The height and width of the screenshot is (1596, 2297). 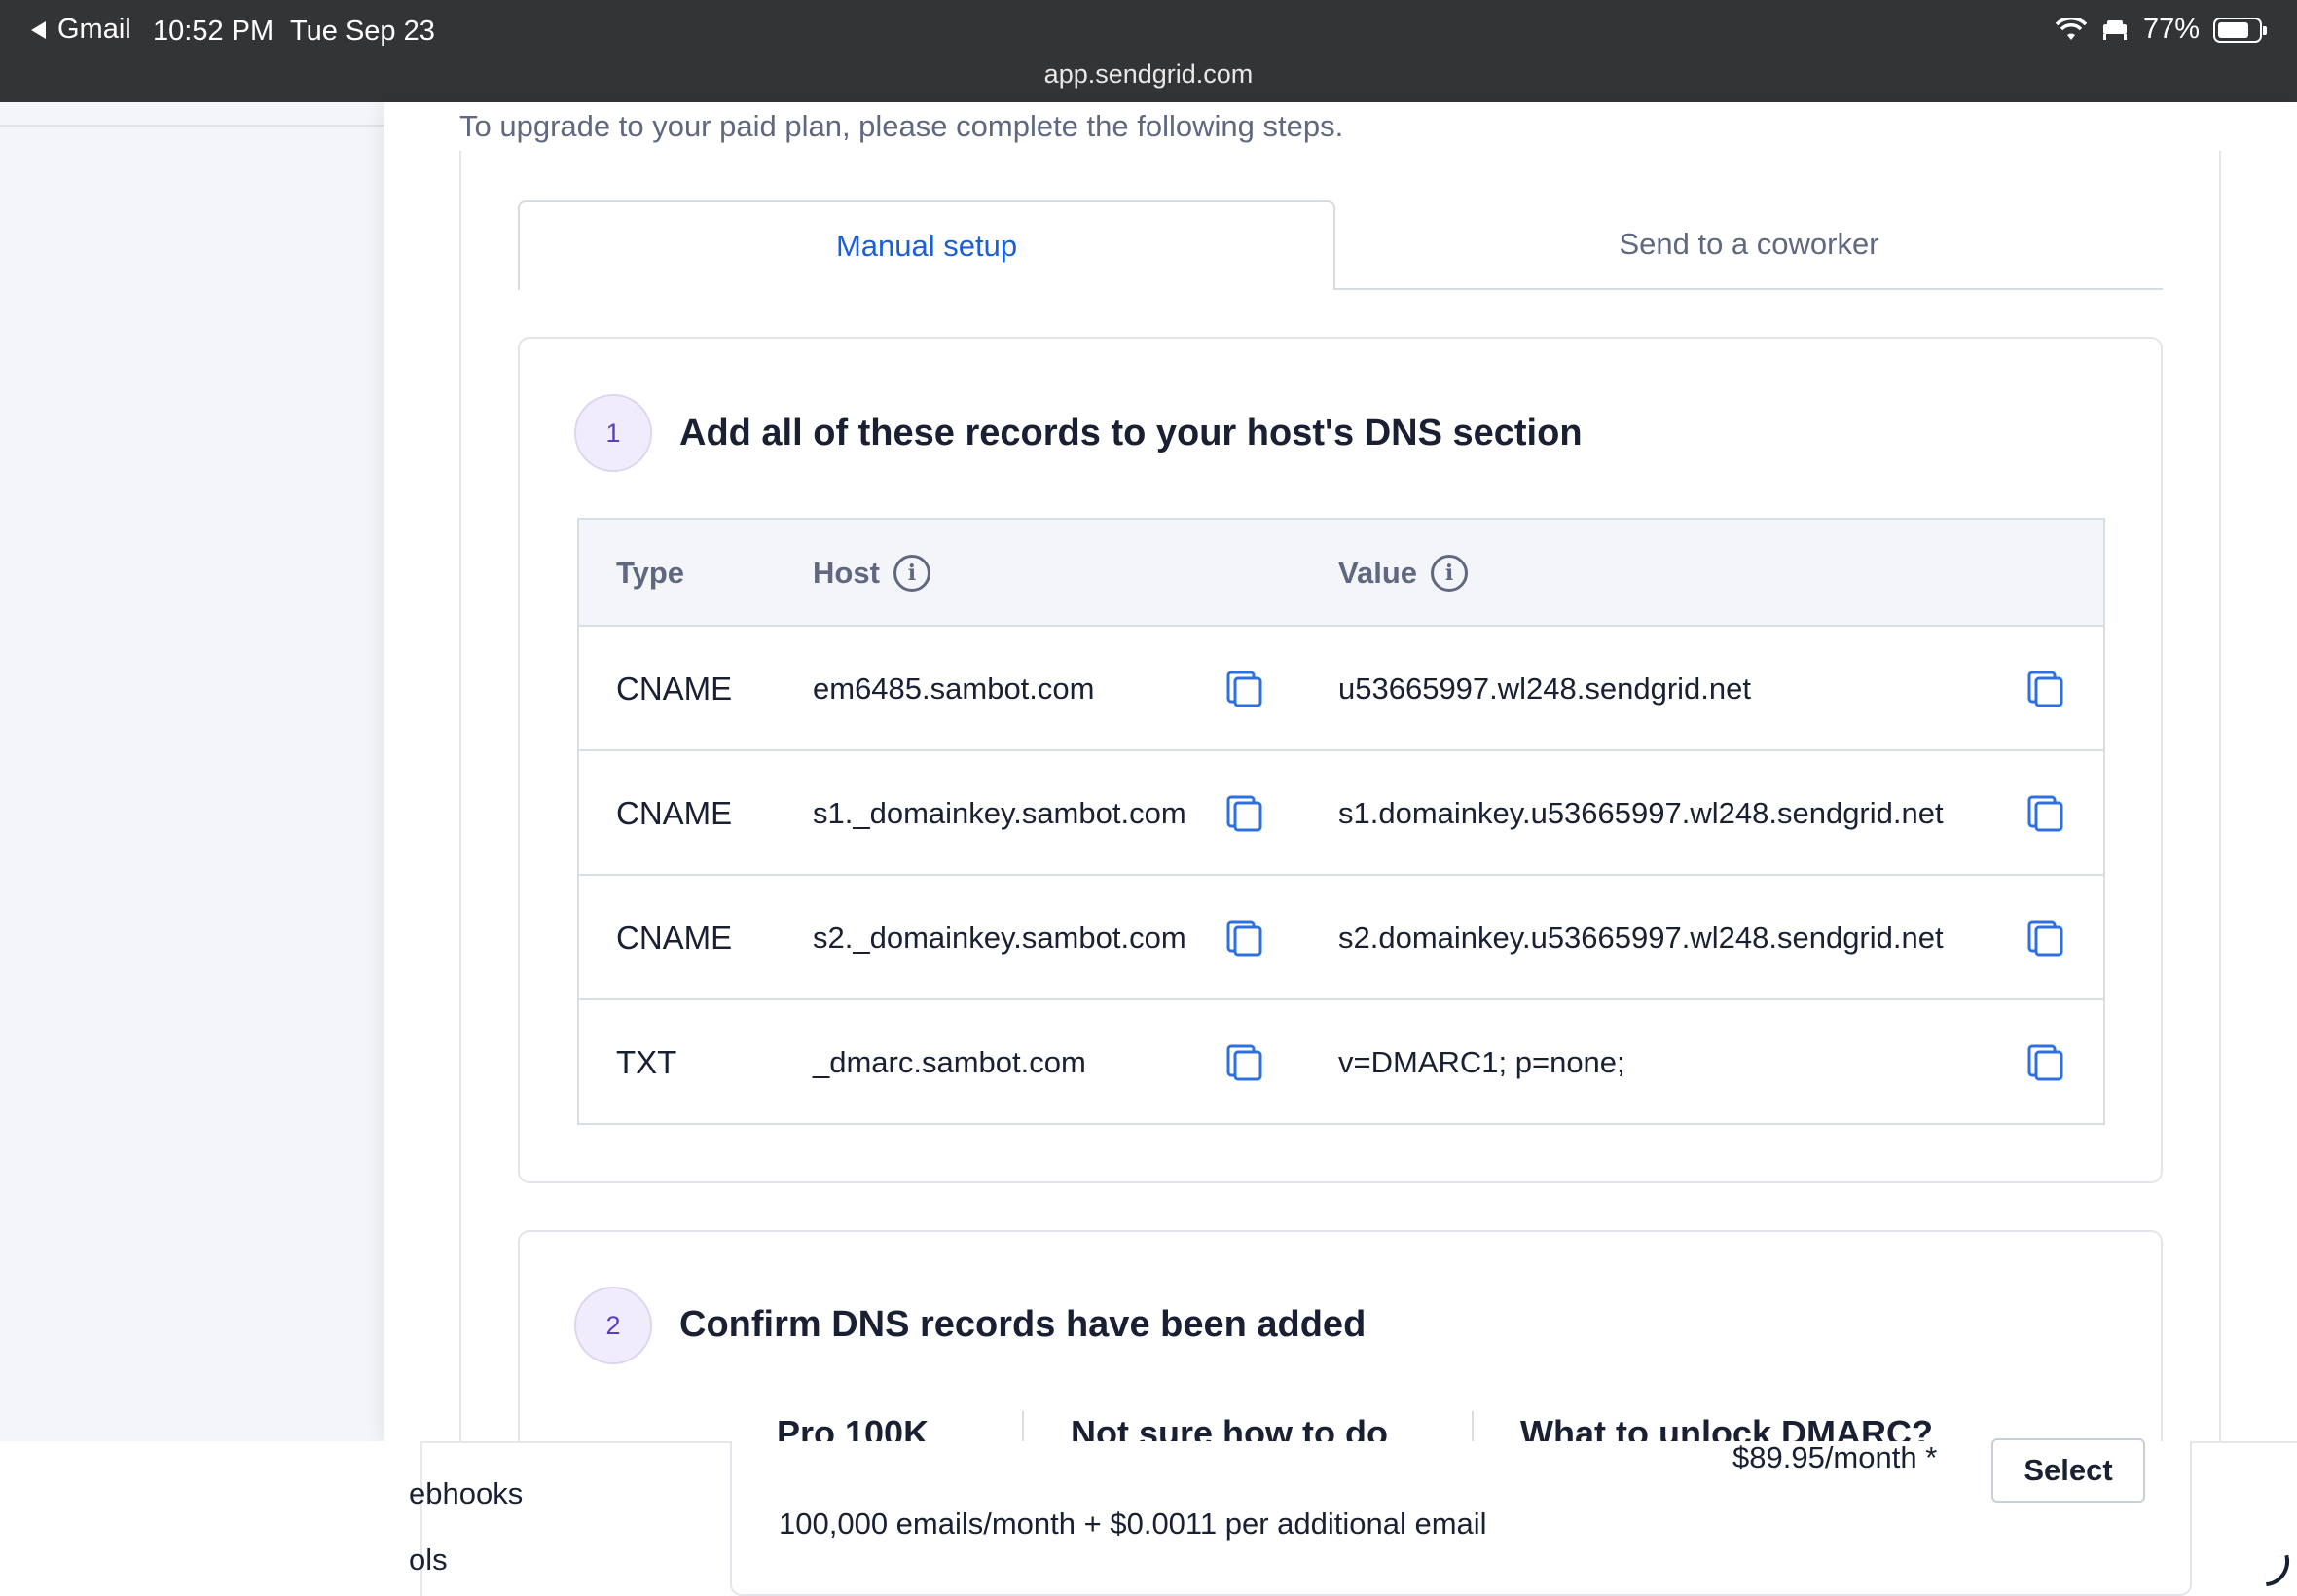 What do you see at coordinates (1749, 245) in the screenshot?
I see `tab-send-to-coworker: Send to a coworker` at bounding box center [1749, 245].